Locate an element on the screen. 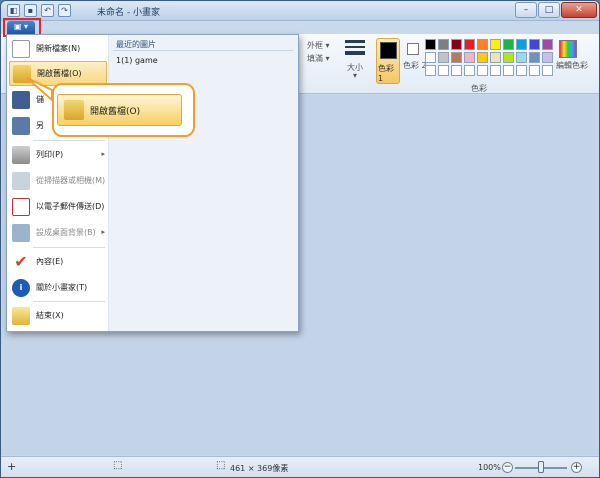 The image size is (600, 478). menu-item-new: 開新檔案(N) is located at coordinates (58, 48).